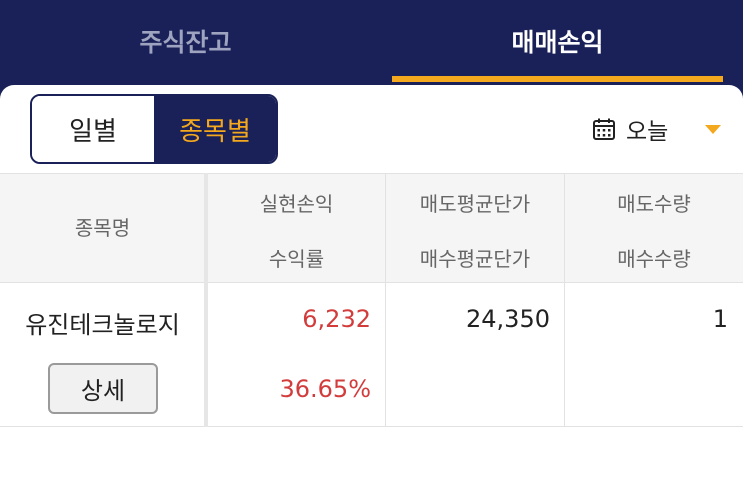  What do you see at coordinates (336, 319) in the screenshot?
I see `realized-pl-value: 6,232` at bounding box center [336, 319].